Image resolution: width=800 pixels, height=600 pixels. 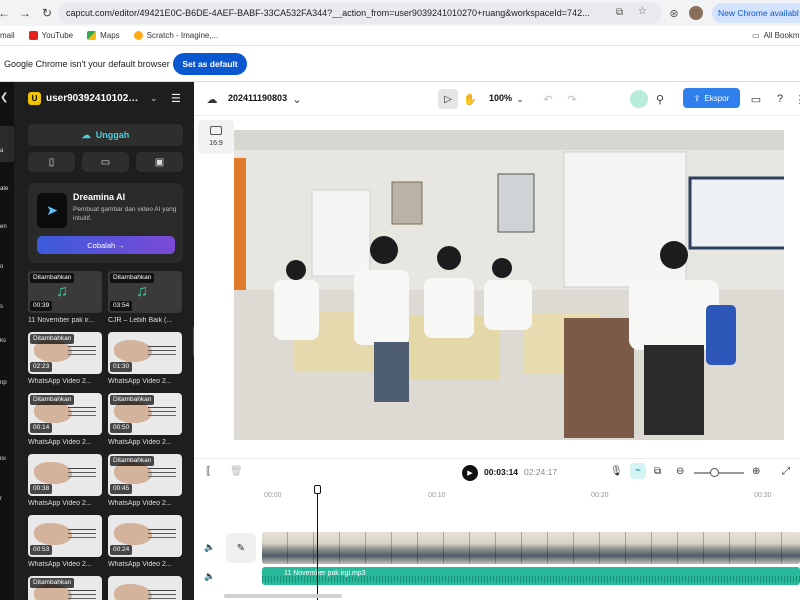 I want to click on zoom-level: 100%, so click(x=500, y=98).